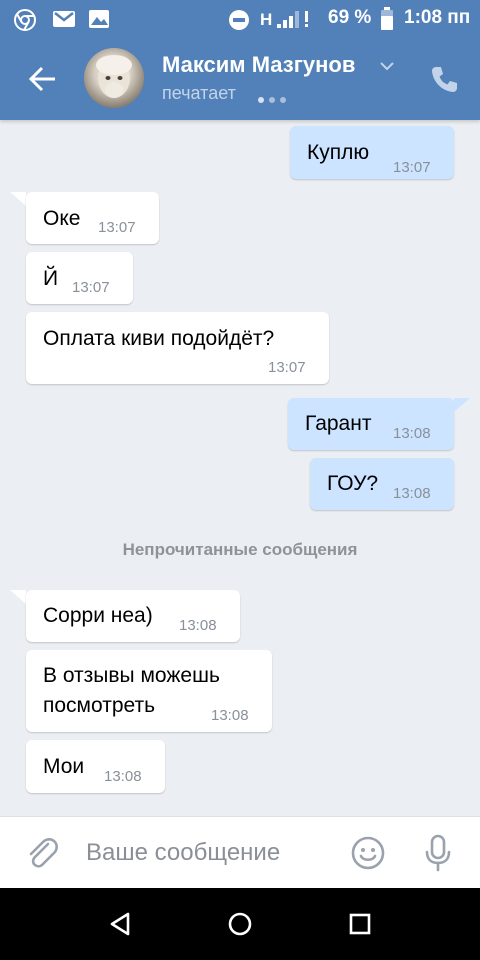 The width and height of the screenshot is (480, 960). What do you see at coordinates (149, 691) in the screenshot?
I see `message-incoming: В отзывы можешь посмотреть 13:08` at bounding box center [149, 691].